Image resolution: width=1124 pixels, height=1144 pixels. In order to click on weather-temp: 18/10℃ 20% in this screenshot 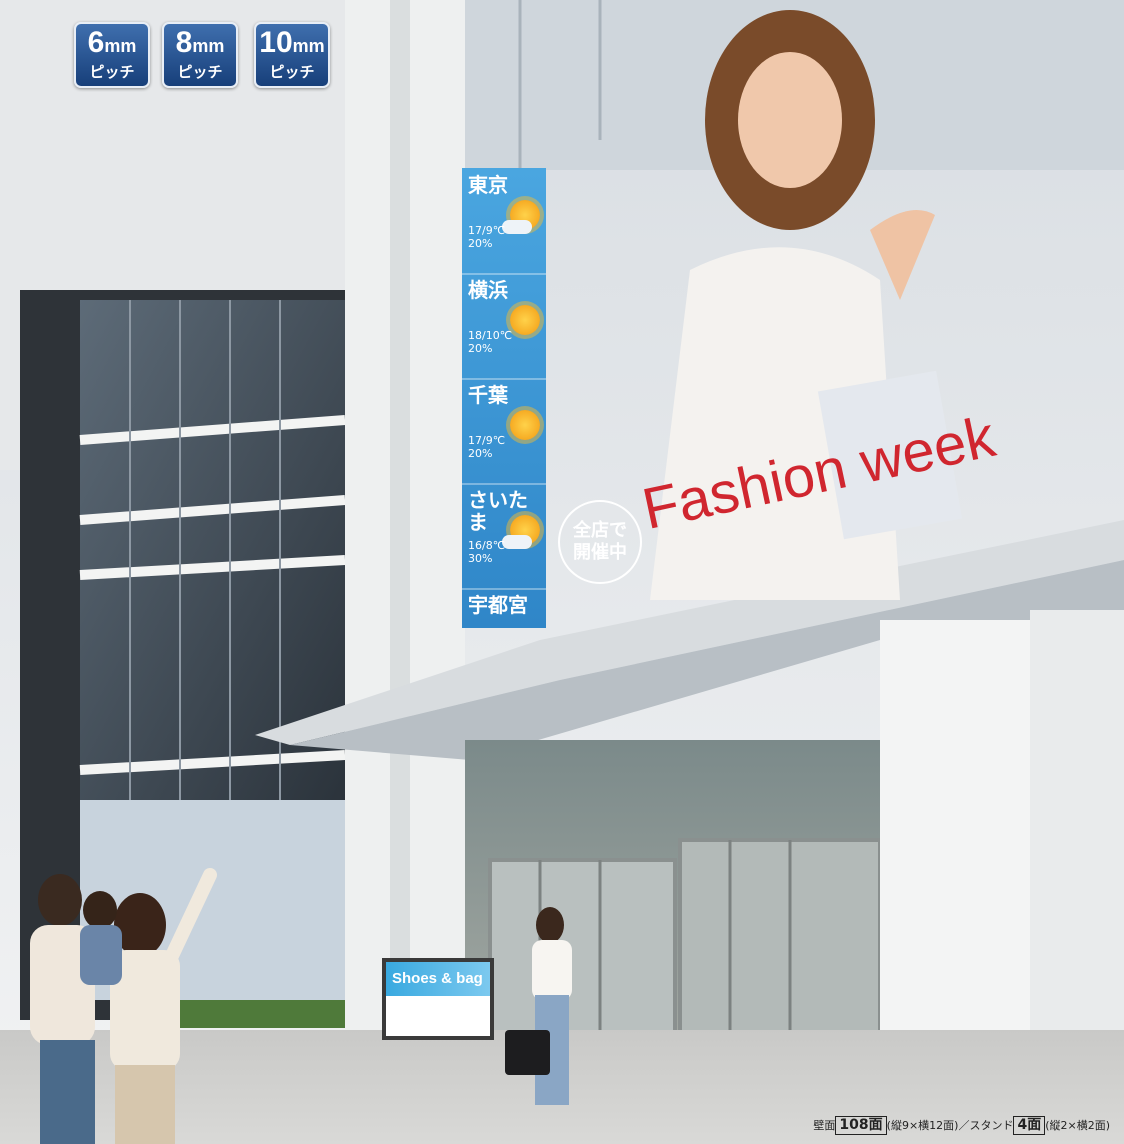, I will do `click(490, 342)`.